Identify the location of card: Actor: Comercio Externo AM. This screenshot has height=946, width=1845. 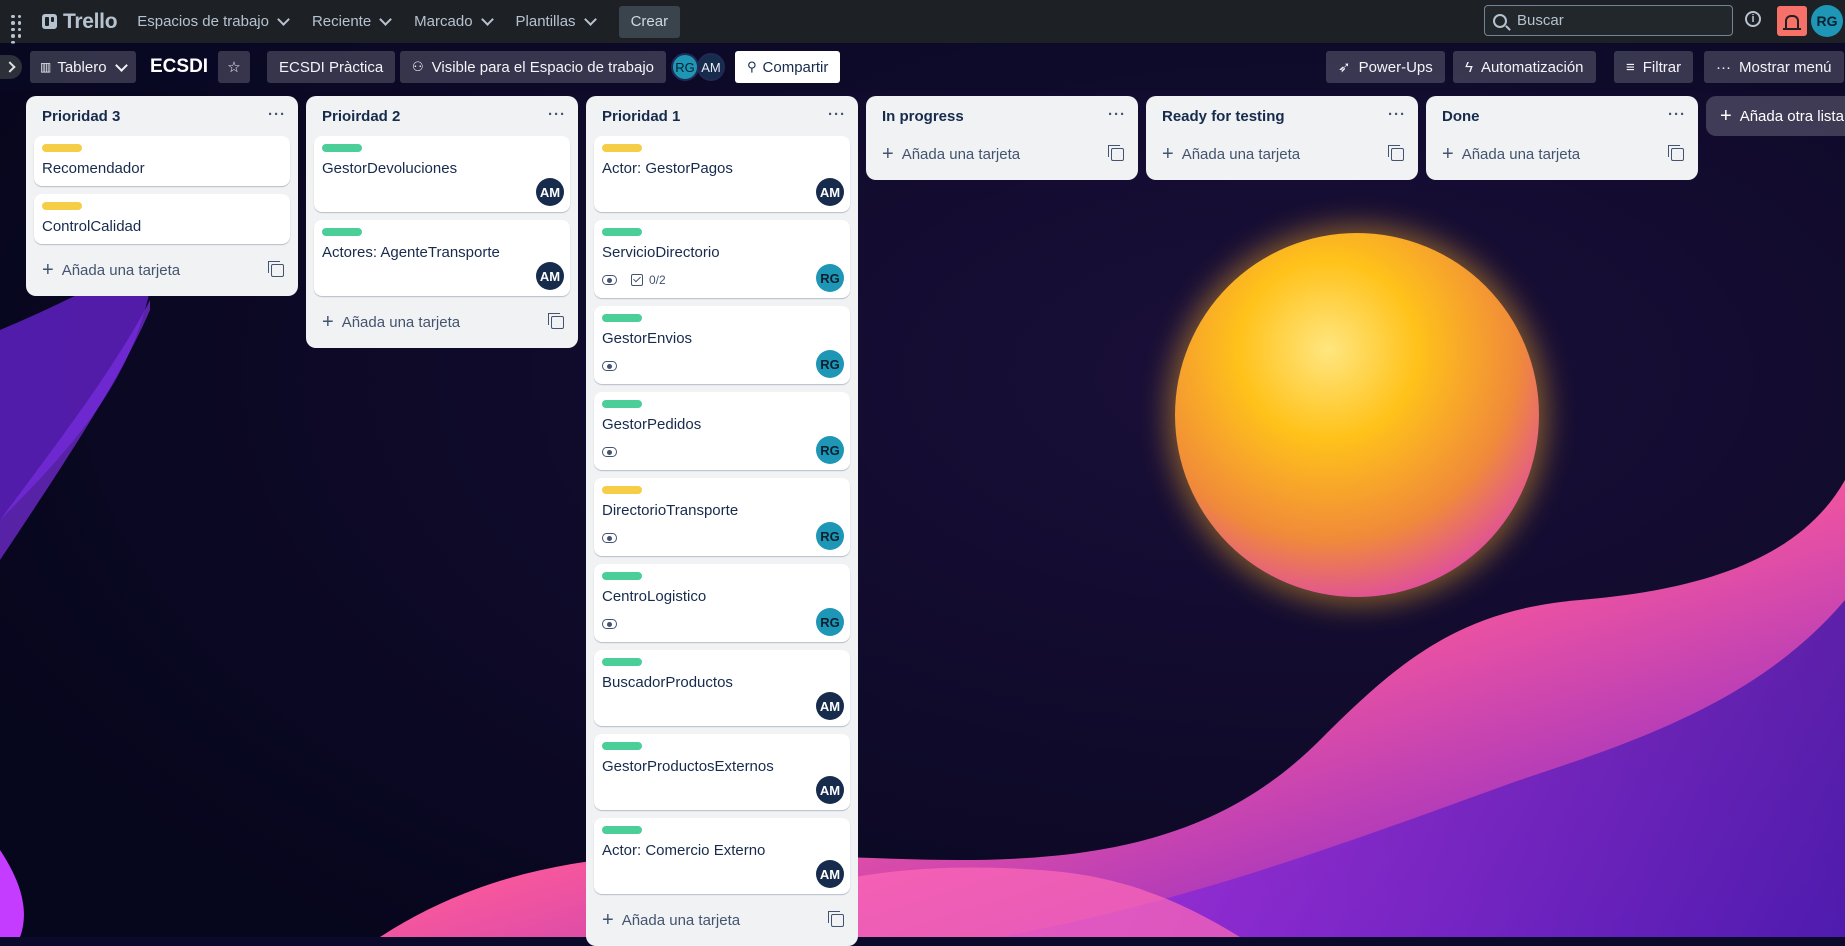
(722, 856).